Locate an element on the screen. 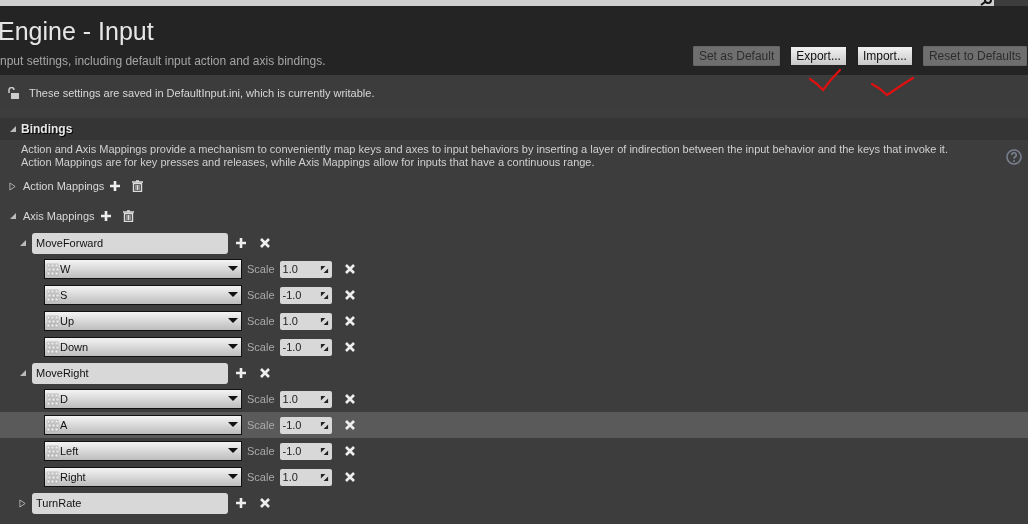 The height and width of the screenshot is (524, 1028). group-label: Axis Mappings is located at coordinates (59, 216).